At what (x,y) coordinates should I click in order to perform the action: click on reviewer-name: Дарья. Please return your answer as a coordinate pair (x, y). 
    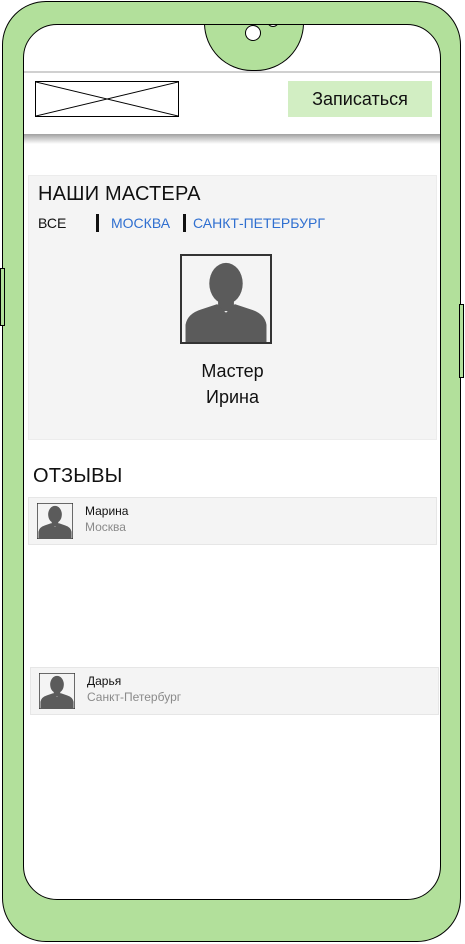
    Looking at the image, I should click on (104, 681).